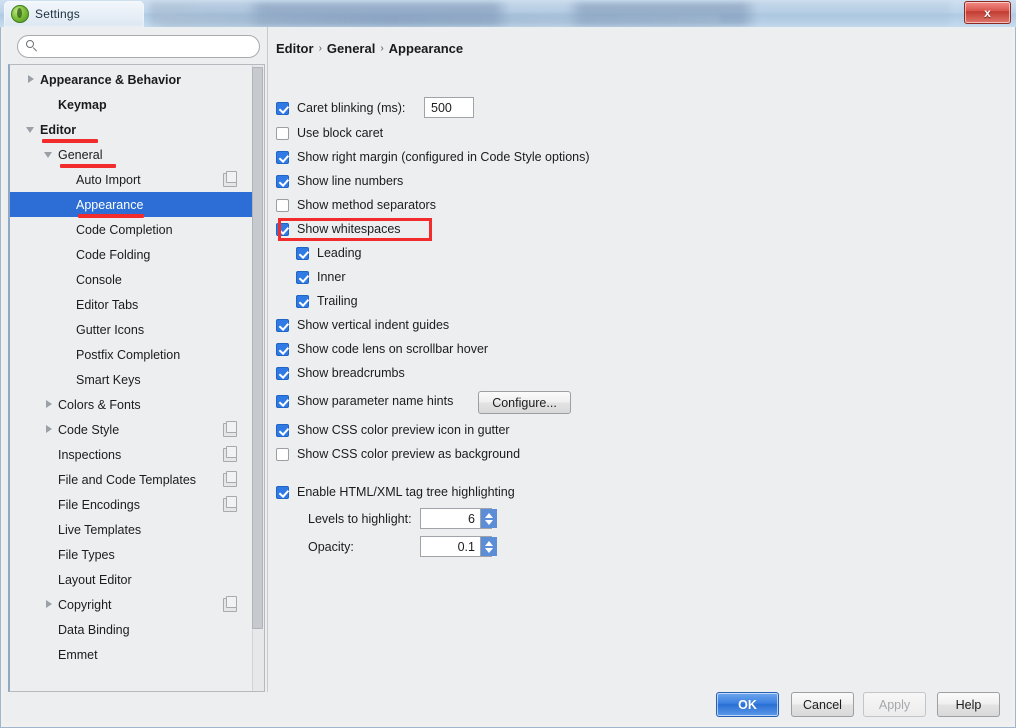 This screenshot has height=728, width=1016. I want to click on sidebar-item-colors-fonts: Colors & Fonts, so click(132, 404).